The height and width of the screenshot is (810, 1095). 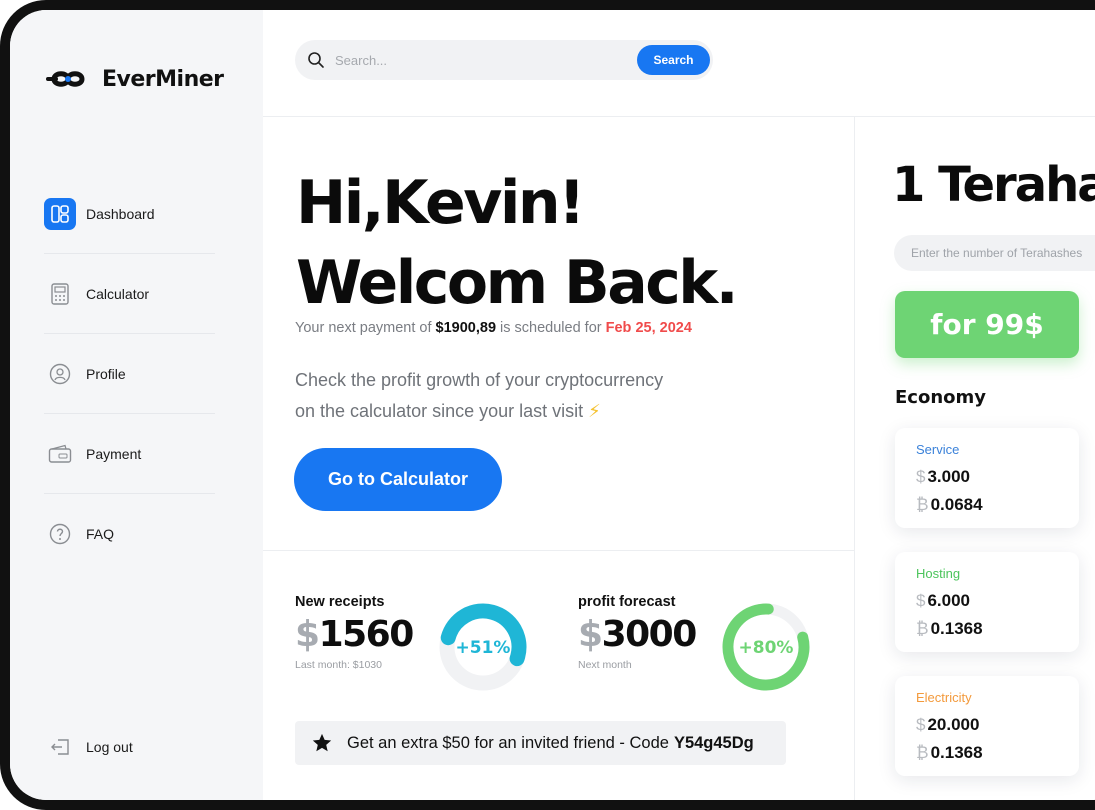 What do you see at coordinates (673, 60) in the screenshot?
I see `search-button: Search` at bounding box center [673, 60].